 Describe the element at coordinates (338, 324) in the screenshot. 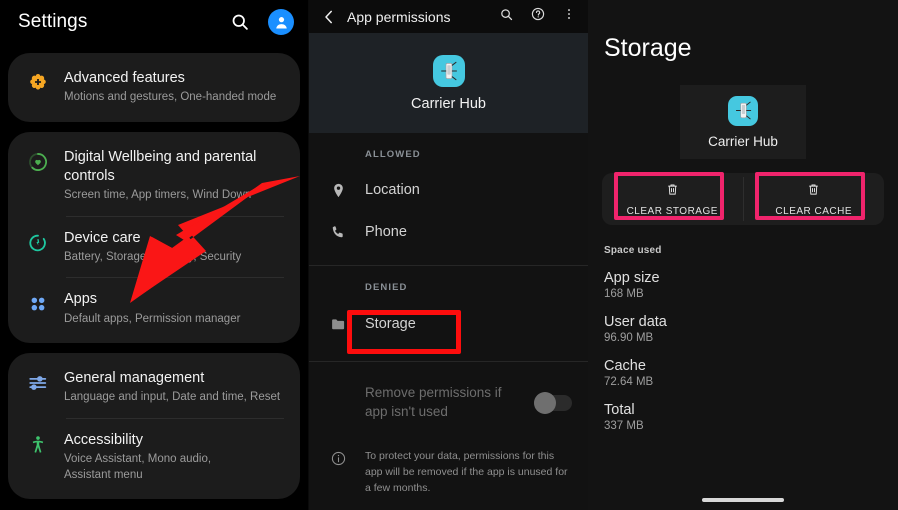

I see `folder-icon` at that location.